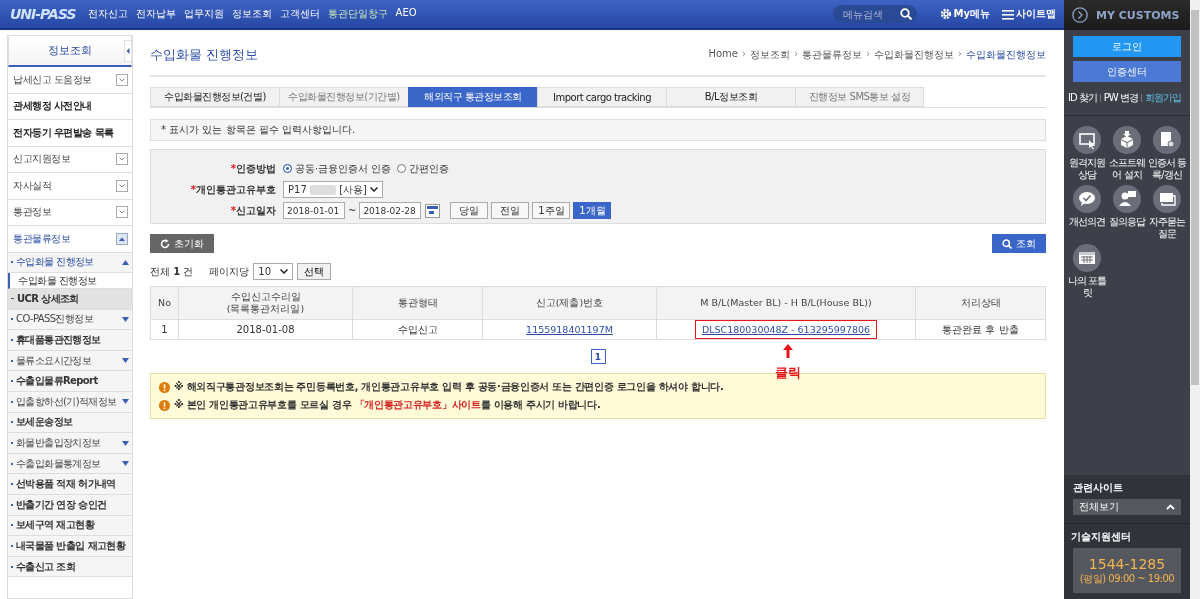  What do you see at coordinates (258, 130) in the screenshot?
I see `notice-text: * 표시가 있는 항목은 필수 입력사항입니다.` at bounding box center [258, 130].